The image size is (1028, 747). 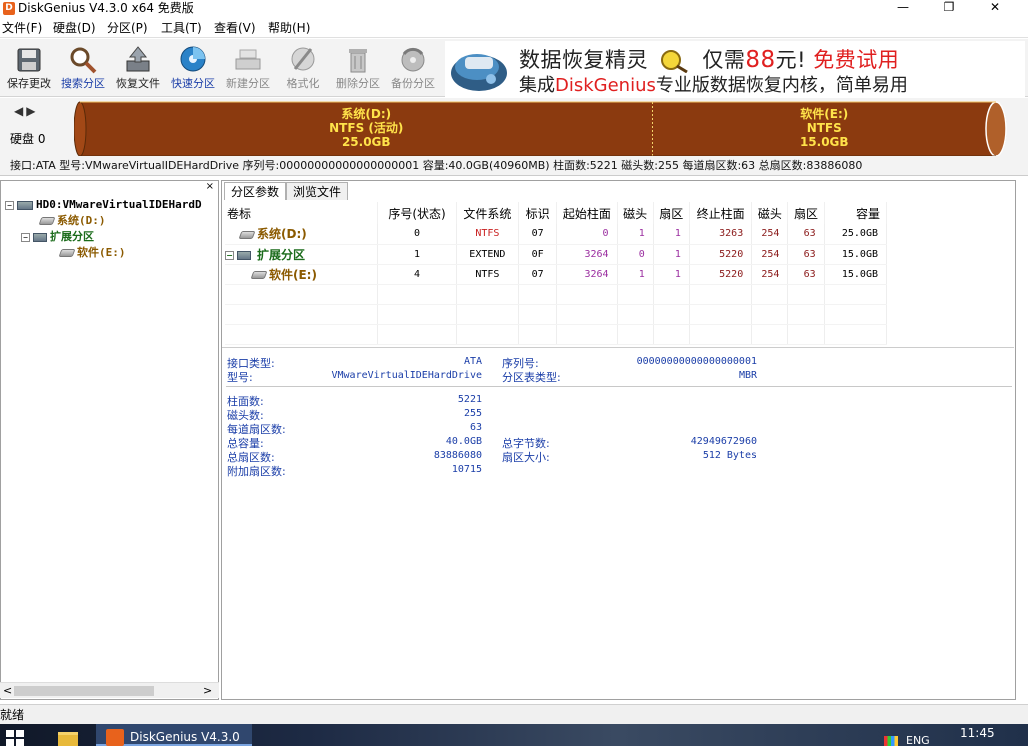 What do you see at coordinates (255, 191) in the screenshot?
I see `tab-partition-params: 分区参数` at bounding box center [255, 191].